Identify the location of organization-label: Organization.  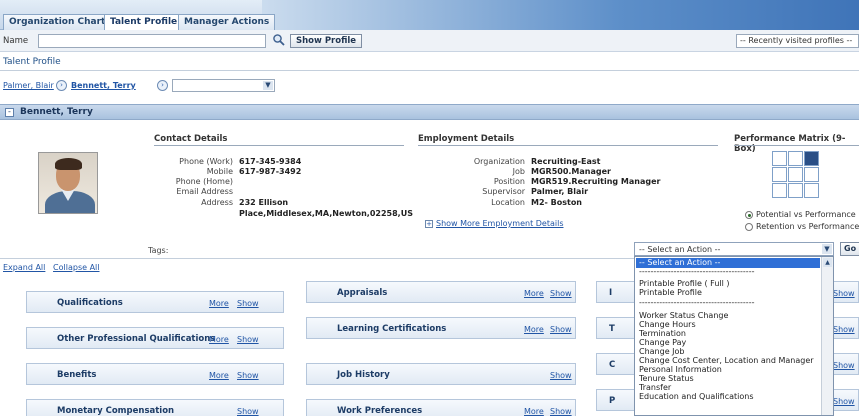
(499, 161).